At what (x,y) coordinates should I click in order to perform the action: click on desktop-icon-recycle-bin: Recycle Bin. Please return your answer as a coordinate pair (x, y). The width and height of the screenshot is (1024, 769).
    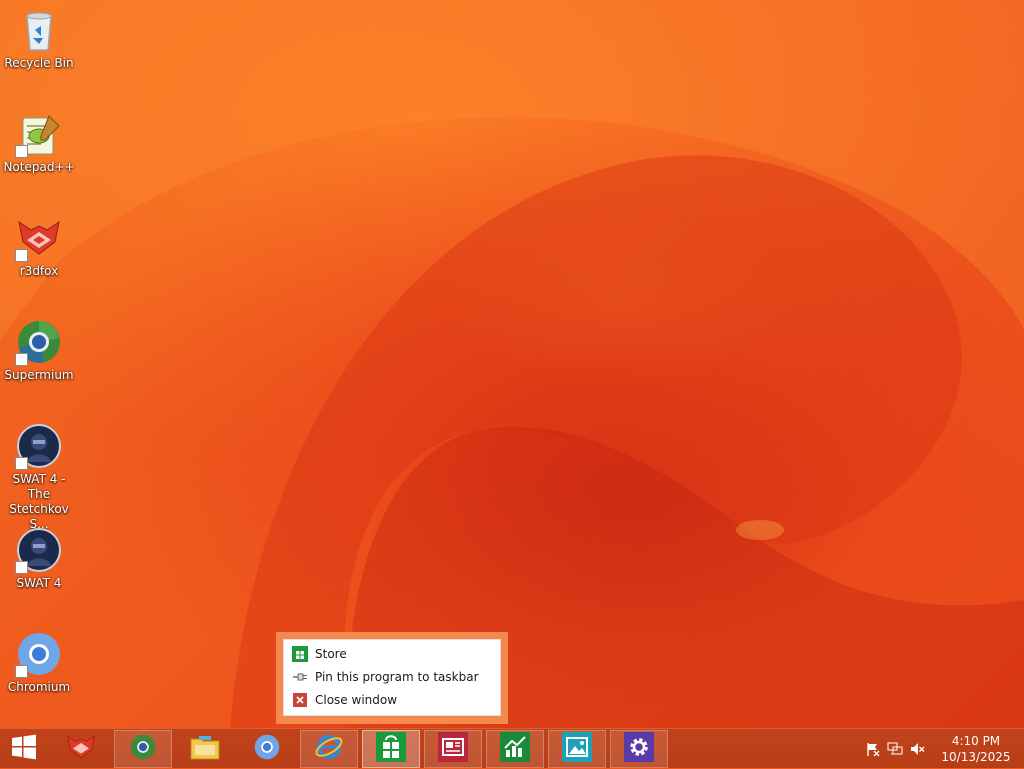
    Looking at the image, I should click on (39, 52).